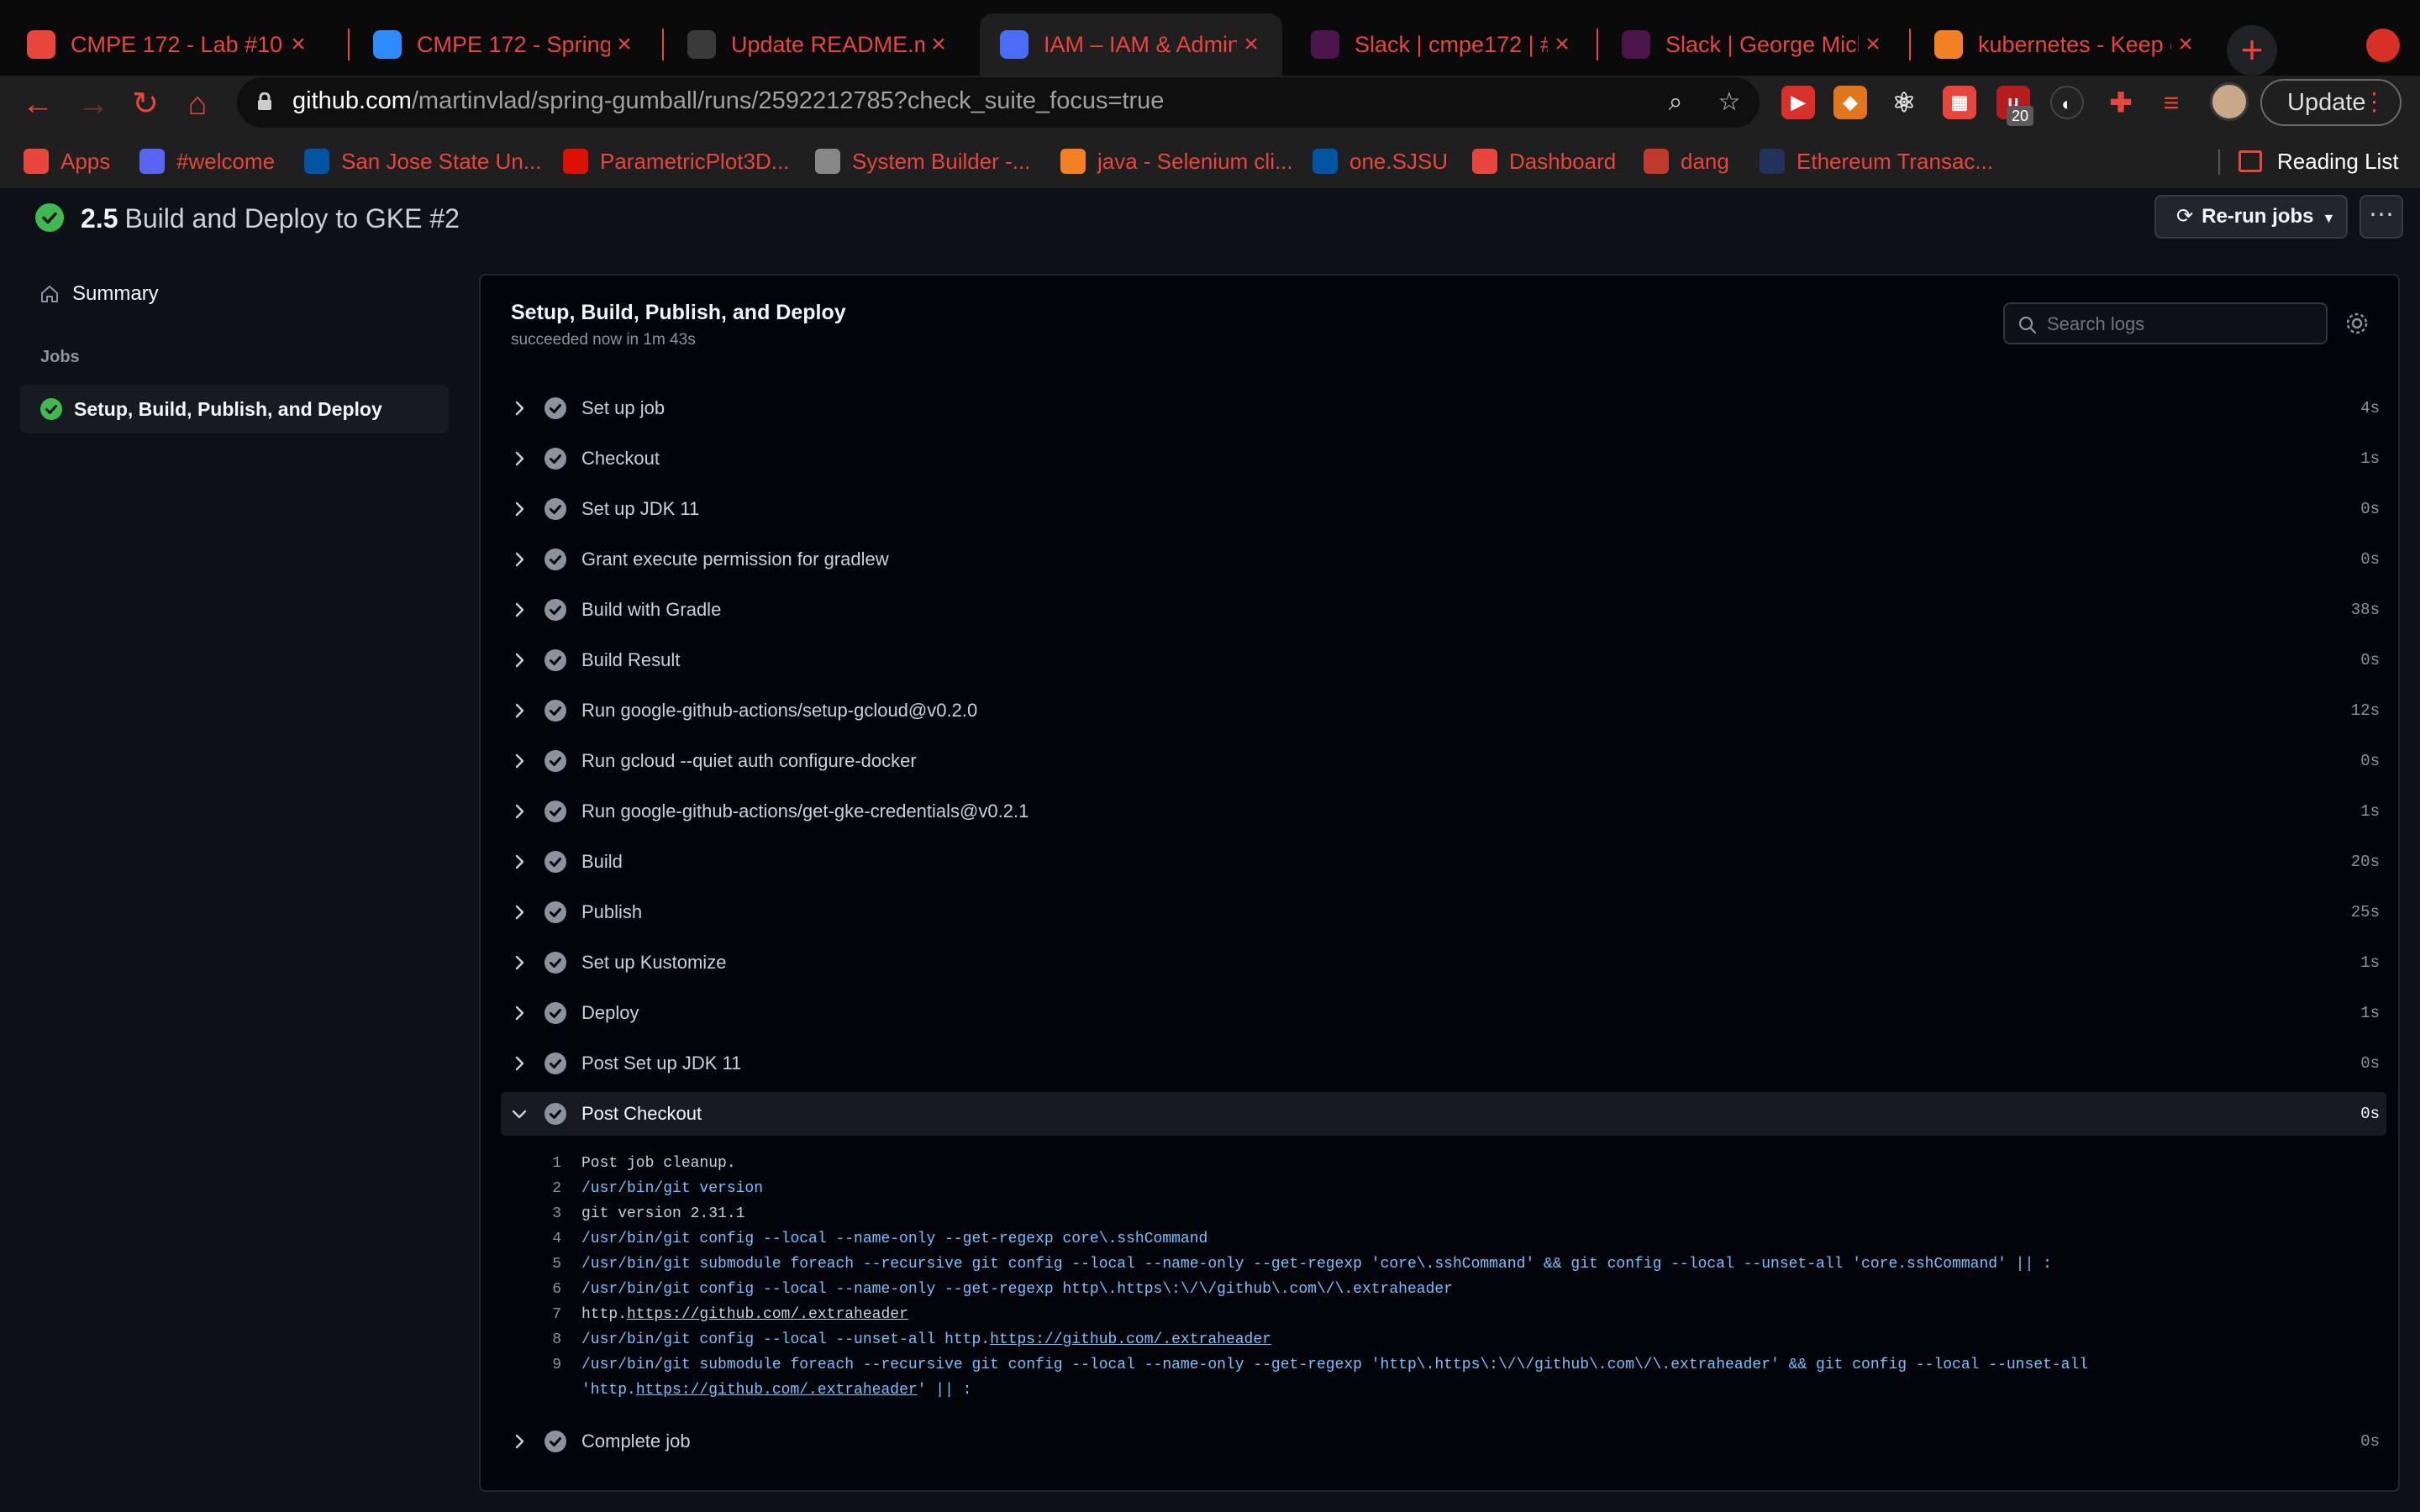 Image resolution: width=2420 pixels, height=1512 pixels. Describe the element at coordinates (612, 911) in the screenshot. I see `step-name: Publish` at that location.